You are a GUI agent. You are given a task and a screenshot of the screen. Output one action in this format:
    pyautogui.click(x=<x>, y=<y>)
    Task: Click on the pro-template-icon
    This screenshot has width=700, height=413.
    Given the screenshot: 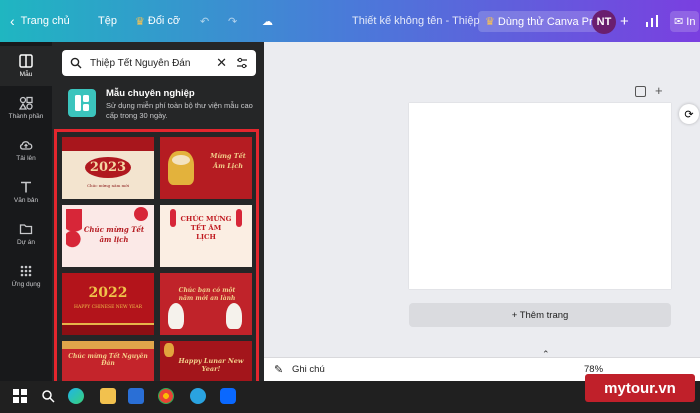 What is the action you would take?
    pyautogui.click(x=82, y=103)
    